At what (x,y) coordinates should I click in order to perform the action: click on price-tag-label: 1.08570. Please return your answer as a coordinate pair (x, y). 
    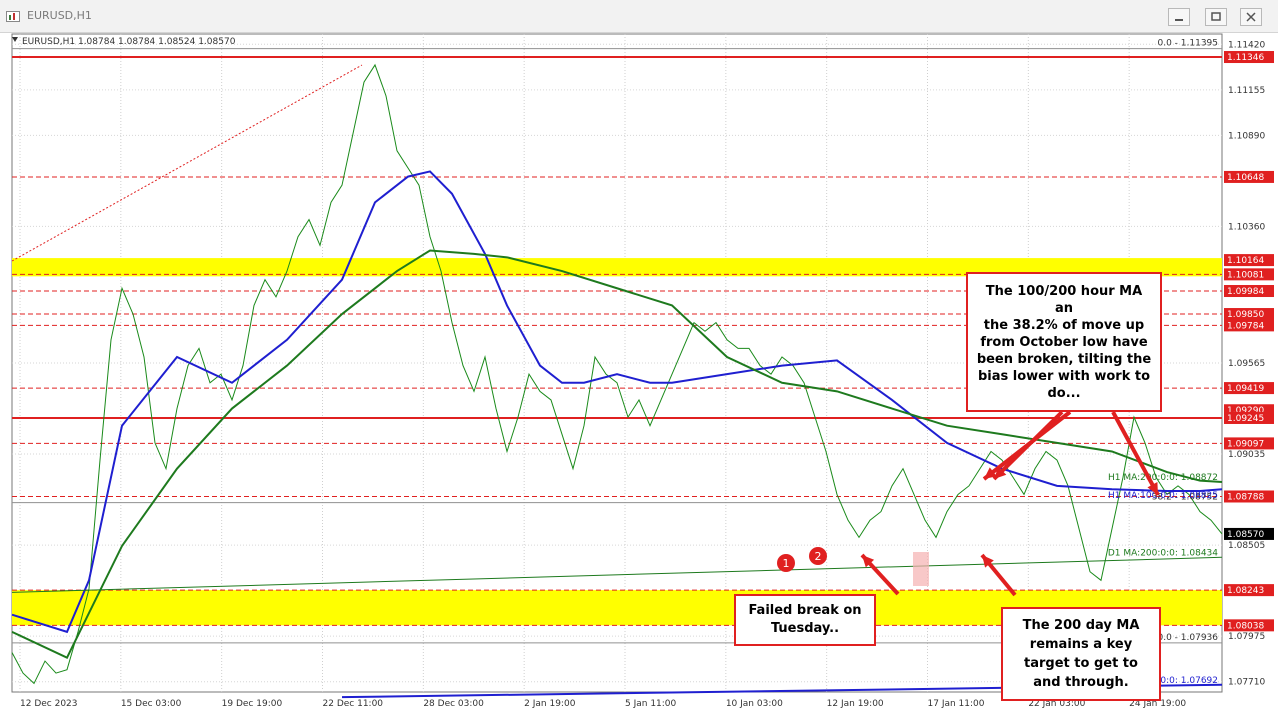
    Looking at the image, I should click on (1245, 535).